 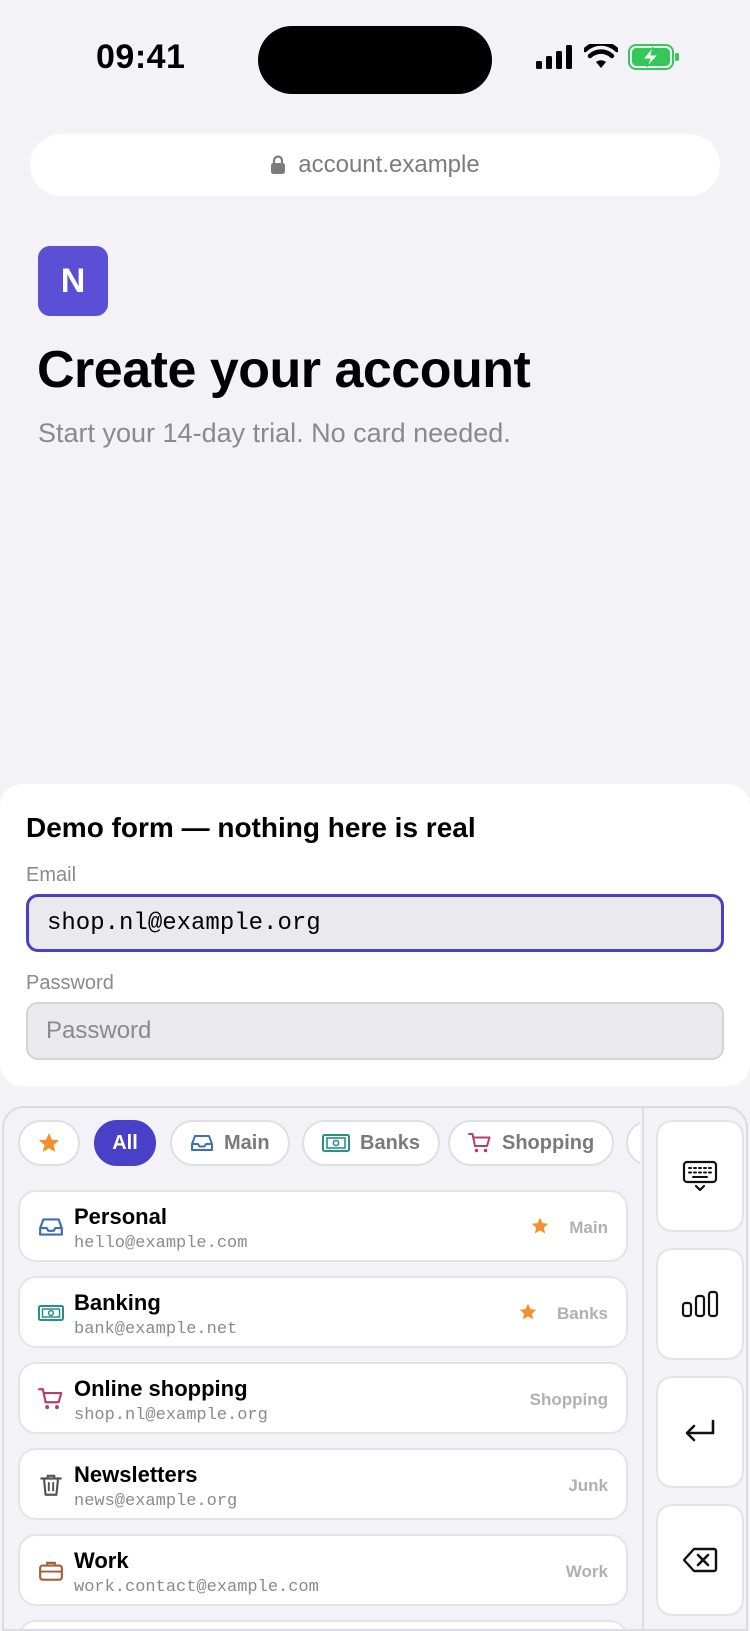 What do you see at coordinates (51, 1571) in the screenshot?
I see `briefcase-icon` at bounding box center [51, 1571].